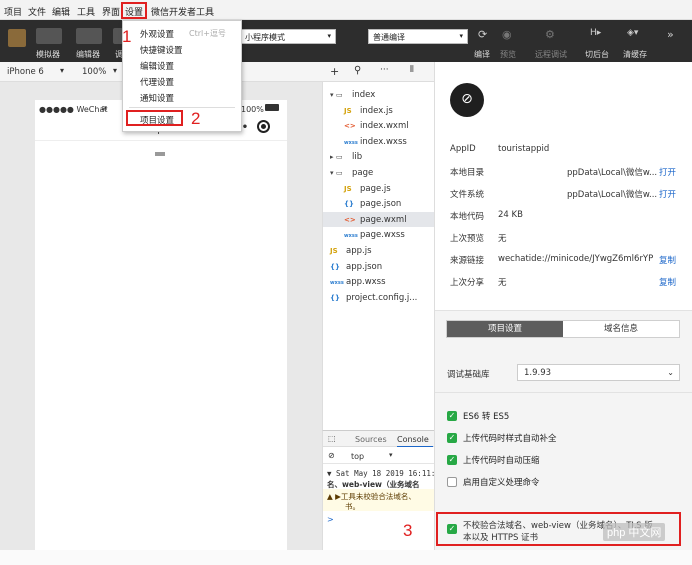 This screenshot has height=565, width=692. I want to click on chevron-down-icon: ⌄, so click(670, 372).